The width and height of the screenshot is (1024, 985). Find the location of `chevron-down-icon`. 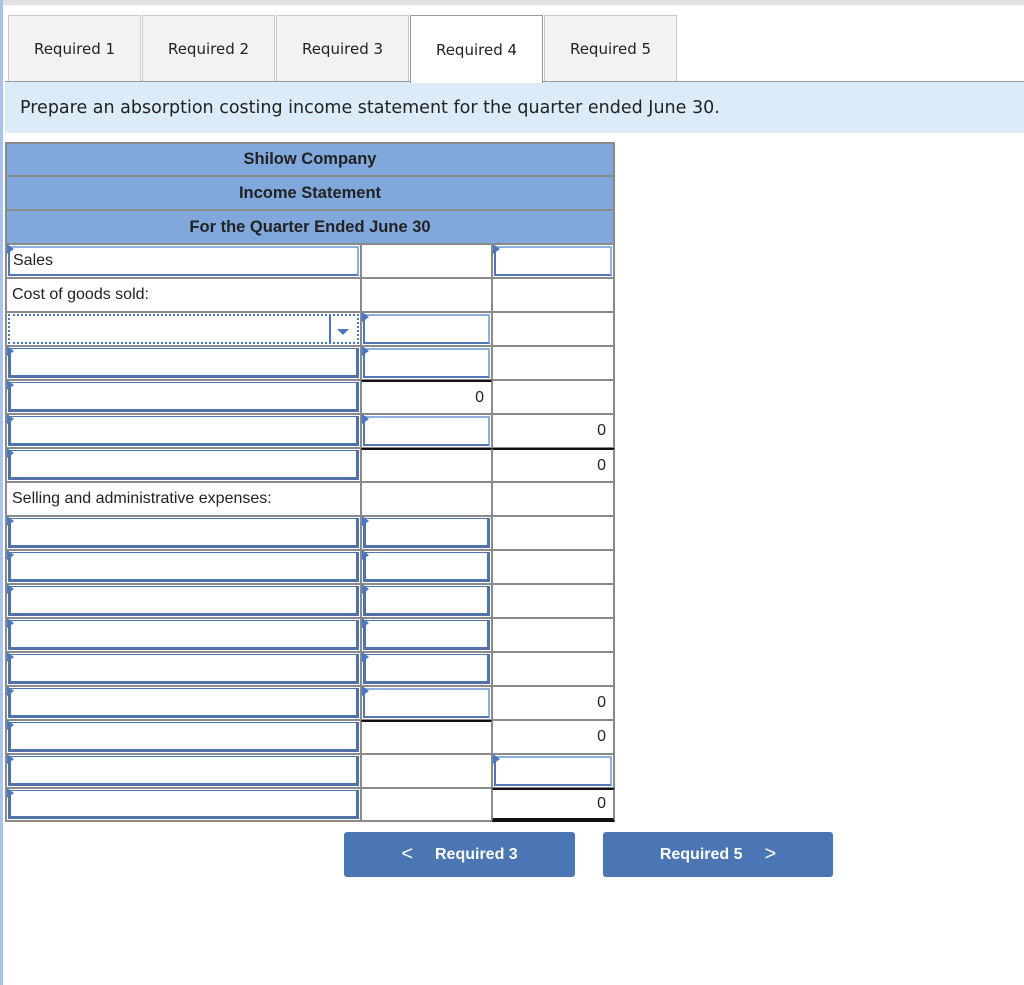

chevron-down-icon is located at coordinates (343, 332).